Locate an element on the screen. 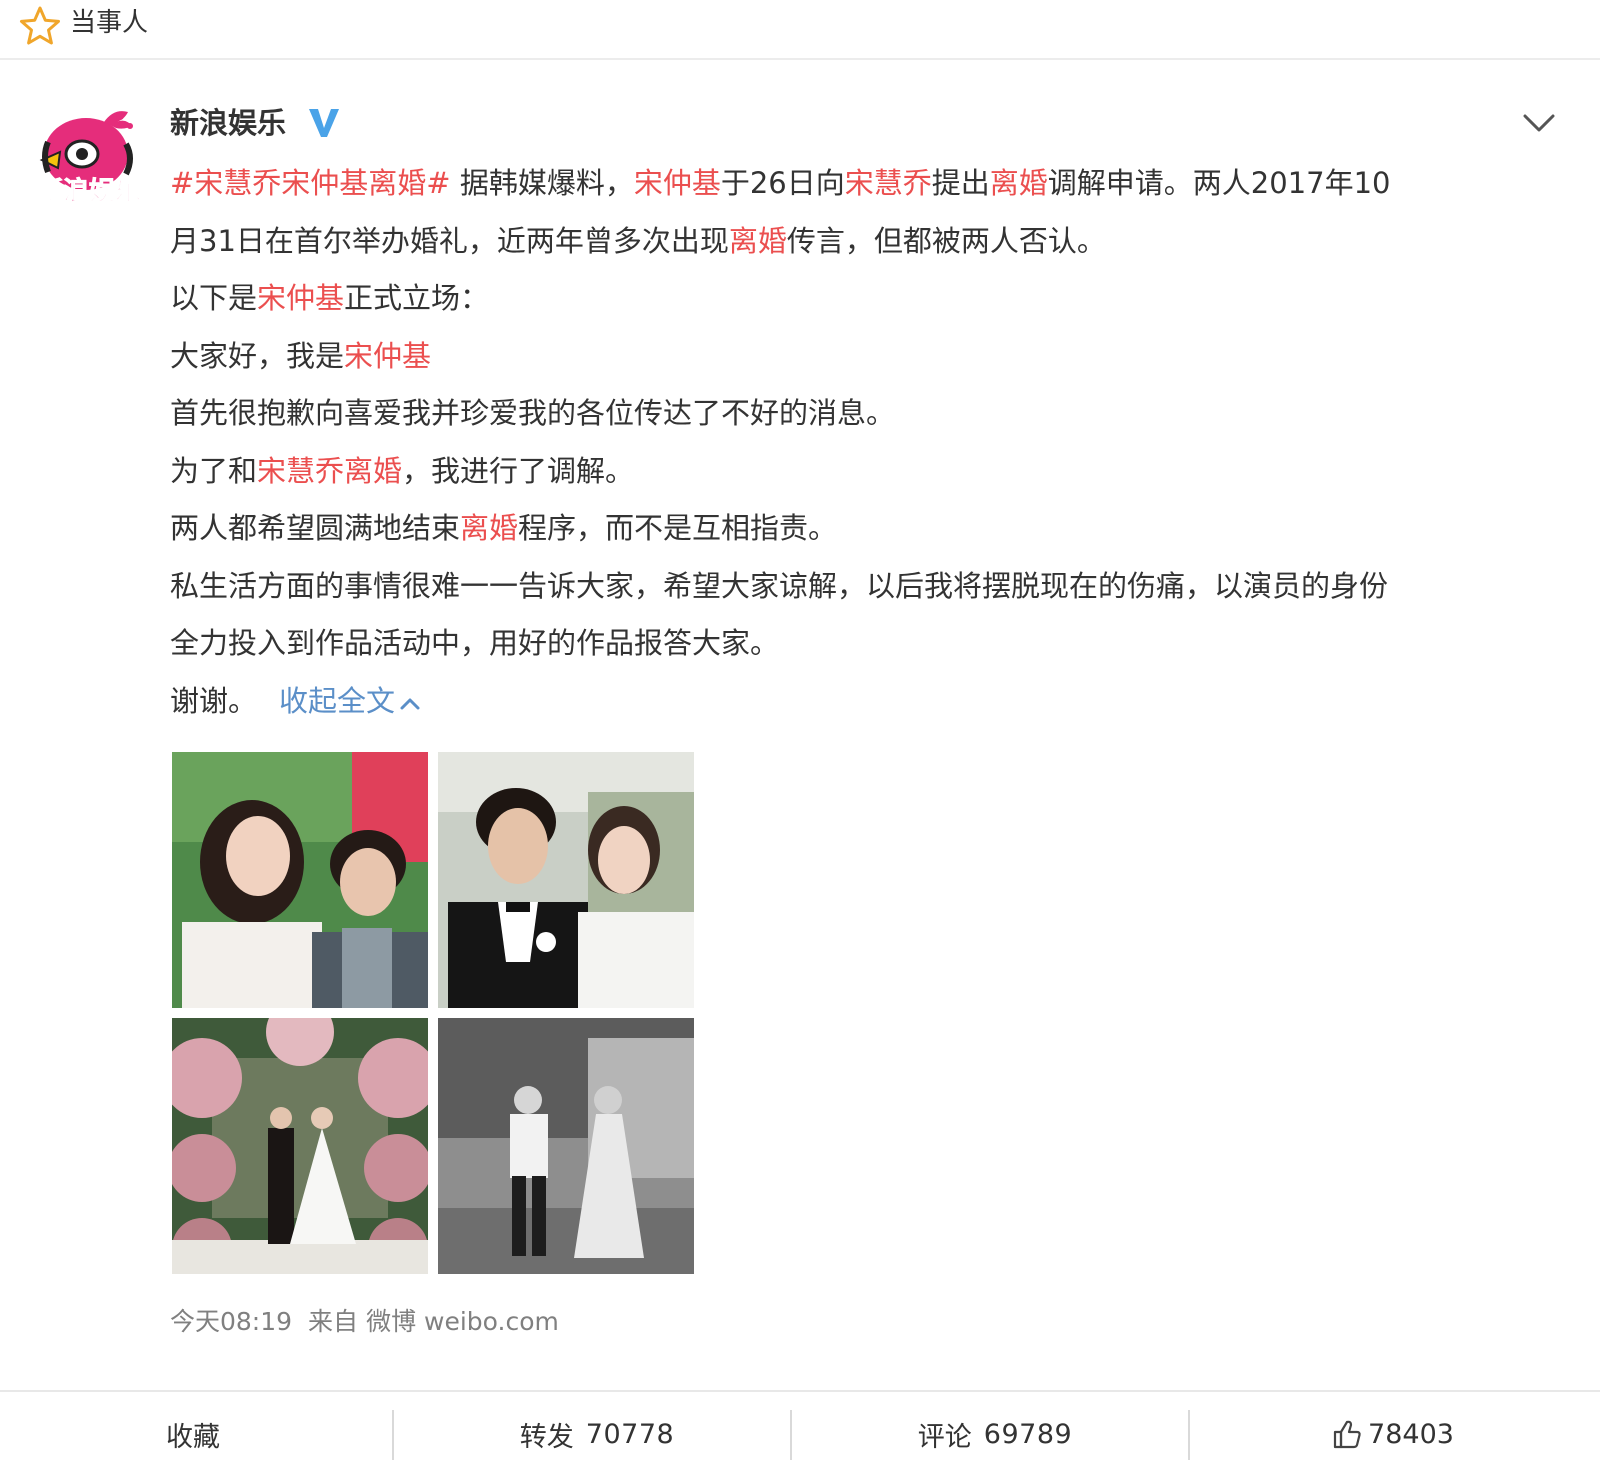  source-link: 微博 weibo.com is located at coordinates (462, 1321).